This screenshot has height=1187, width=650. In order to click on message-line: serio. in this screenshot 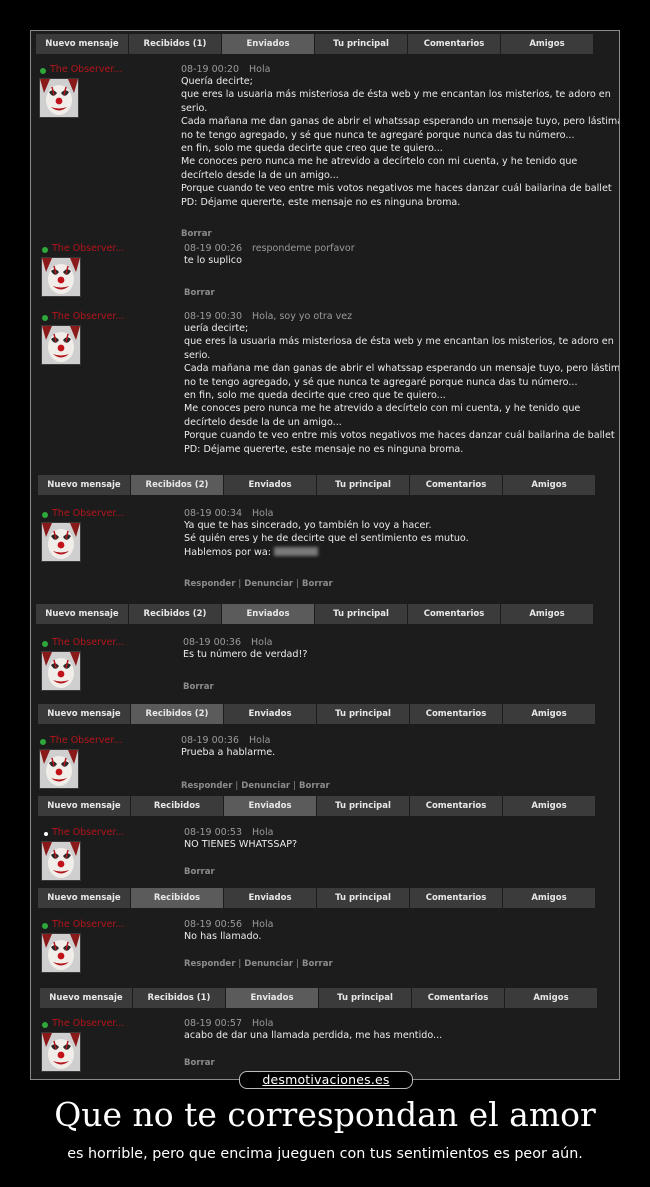, I will do `click(194, 108)`.